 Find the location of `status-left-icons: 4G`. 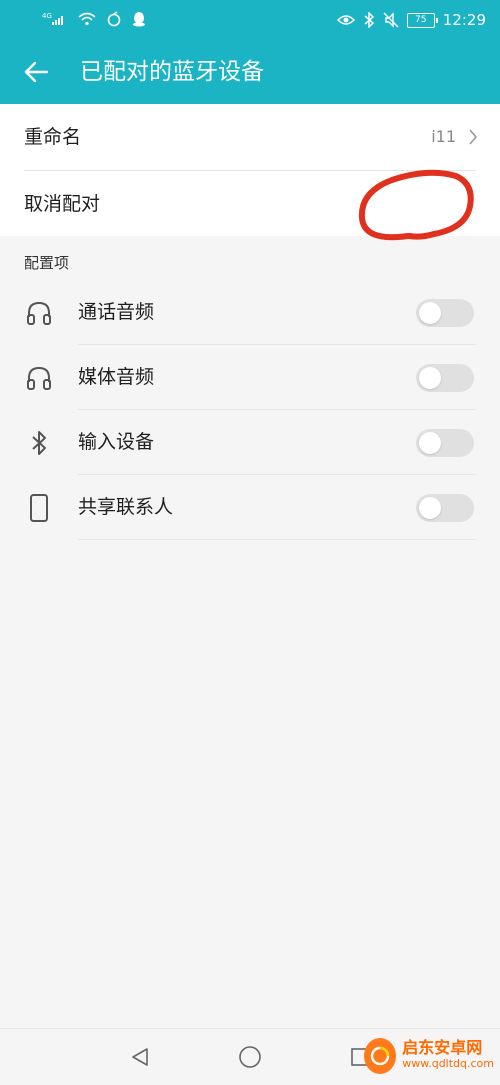

status-left-icons: 4G is located at coordinates (94, 19).